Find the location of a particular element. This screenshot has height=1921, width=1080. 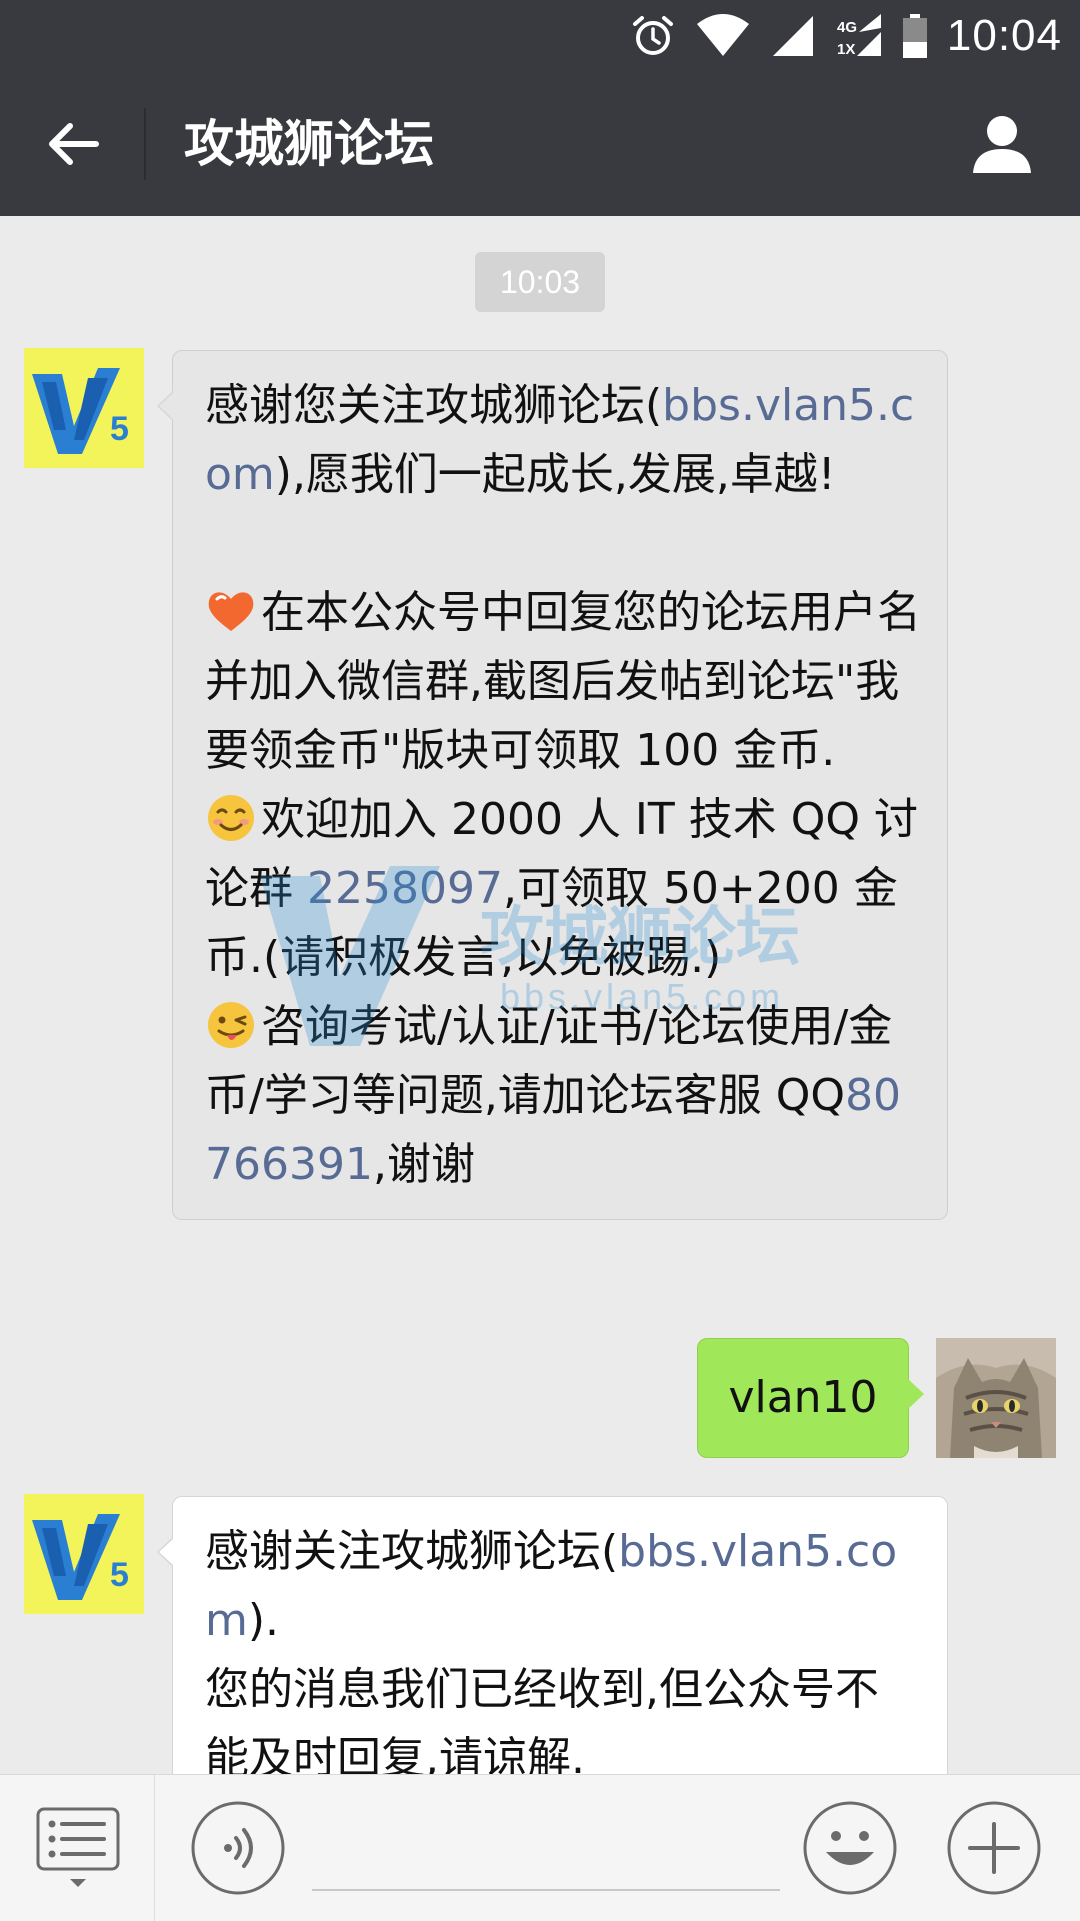

more-button is located at coordinates (994, 1848).